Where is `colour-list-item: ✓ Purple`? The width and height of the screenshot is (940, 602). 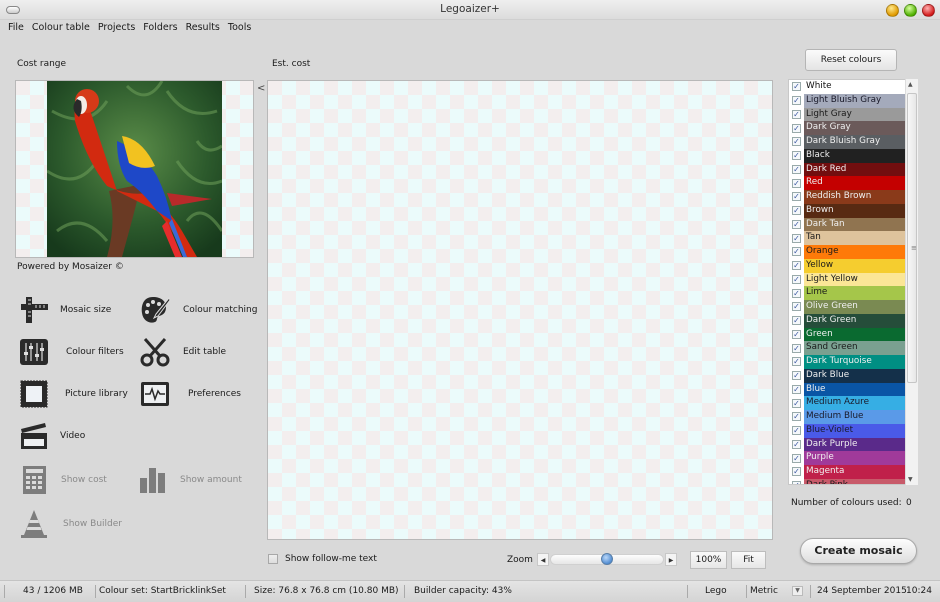
colour-list-item: ✓ Purple is located at coordinates (853, 458).